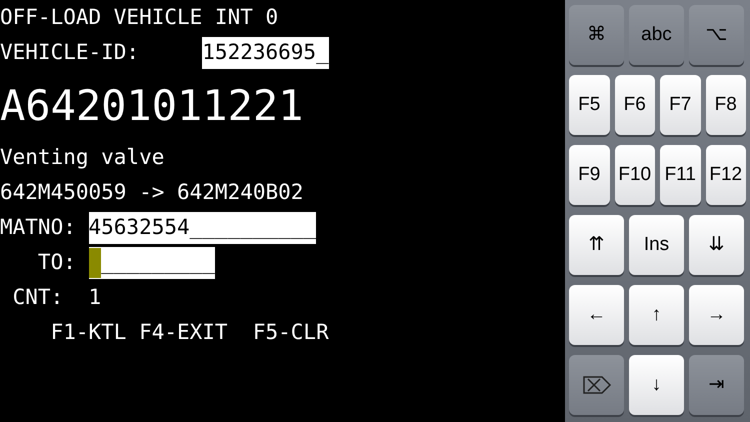 Image resolution: width=750 pixels, height=422 pixels. I want to click on part-mapping: 642M450059 -> 642M240B02, so click(152, 192).